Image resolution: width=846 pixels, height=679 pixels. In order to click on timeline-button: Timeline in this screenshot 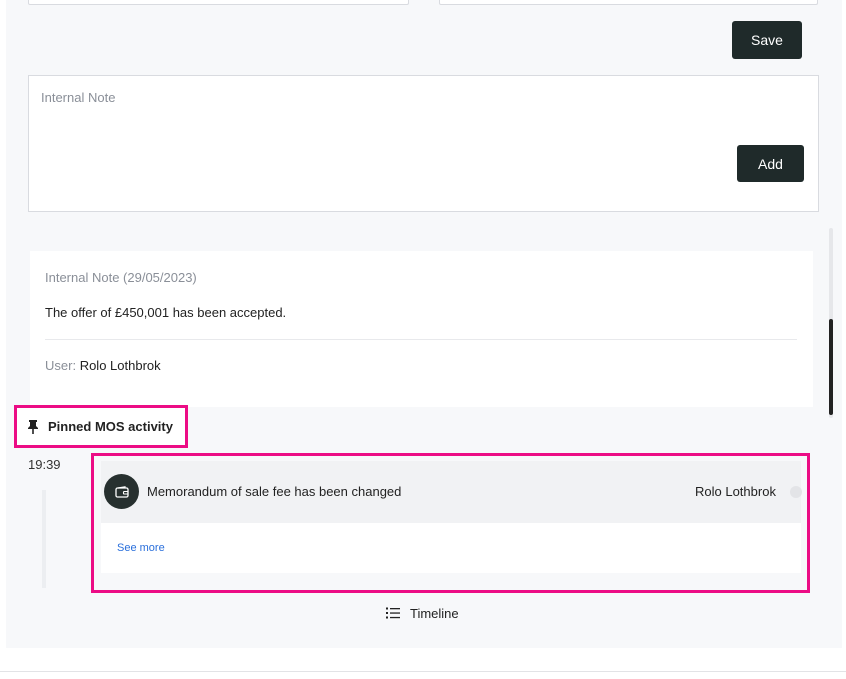, I will do `click(422, 613)`.